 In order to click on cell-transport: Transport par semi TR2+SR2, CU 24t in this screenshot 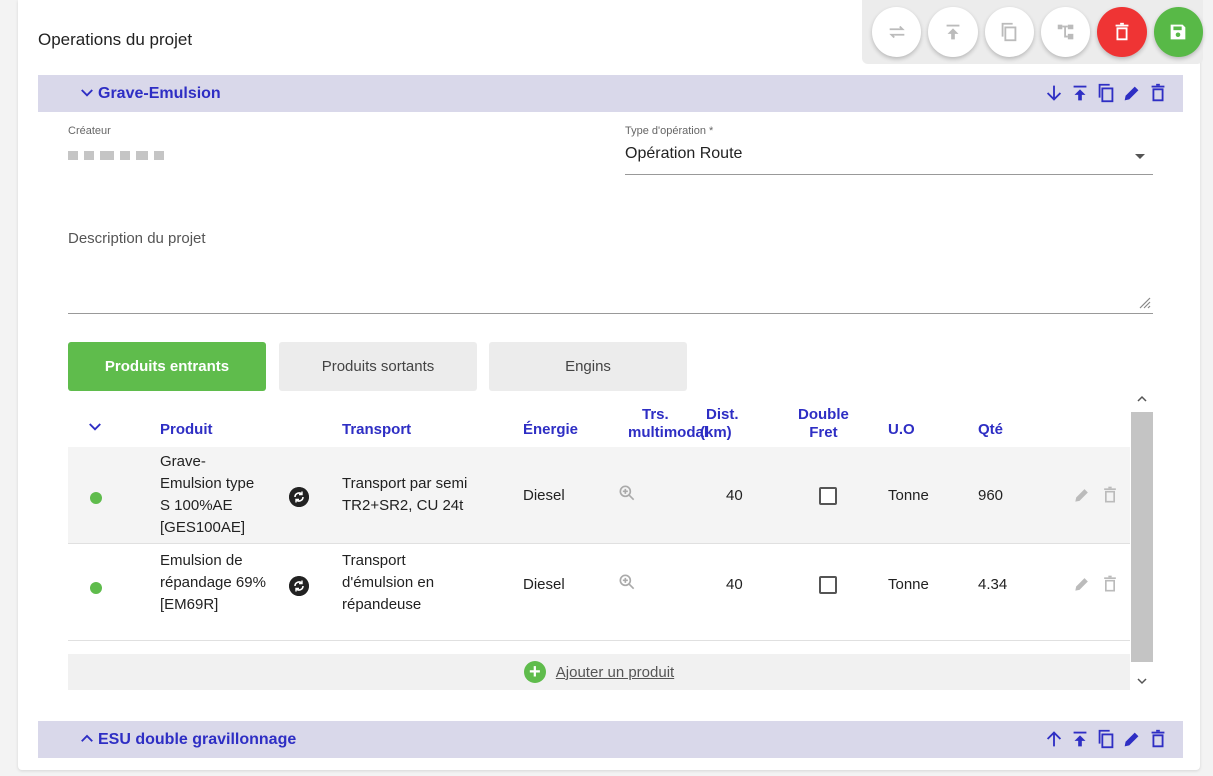, I will do `click(404, 495)`.